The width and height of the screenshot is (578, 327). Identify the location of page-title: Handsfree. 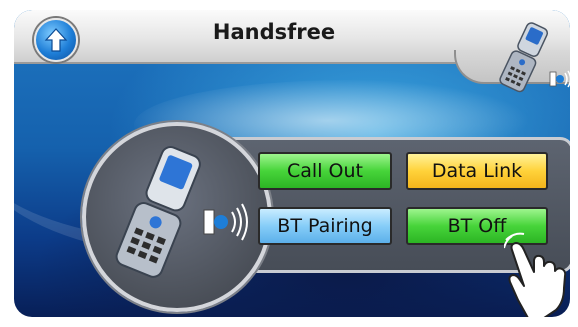
(274, 32).